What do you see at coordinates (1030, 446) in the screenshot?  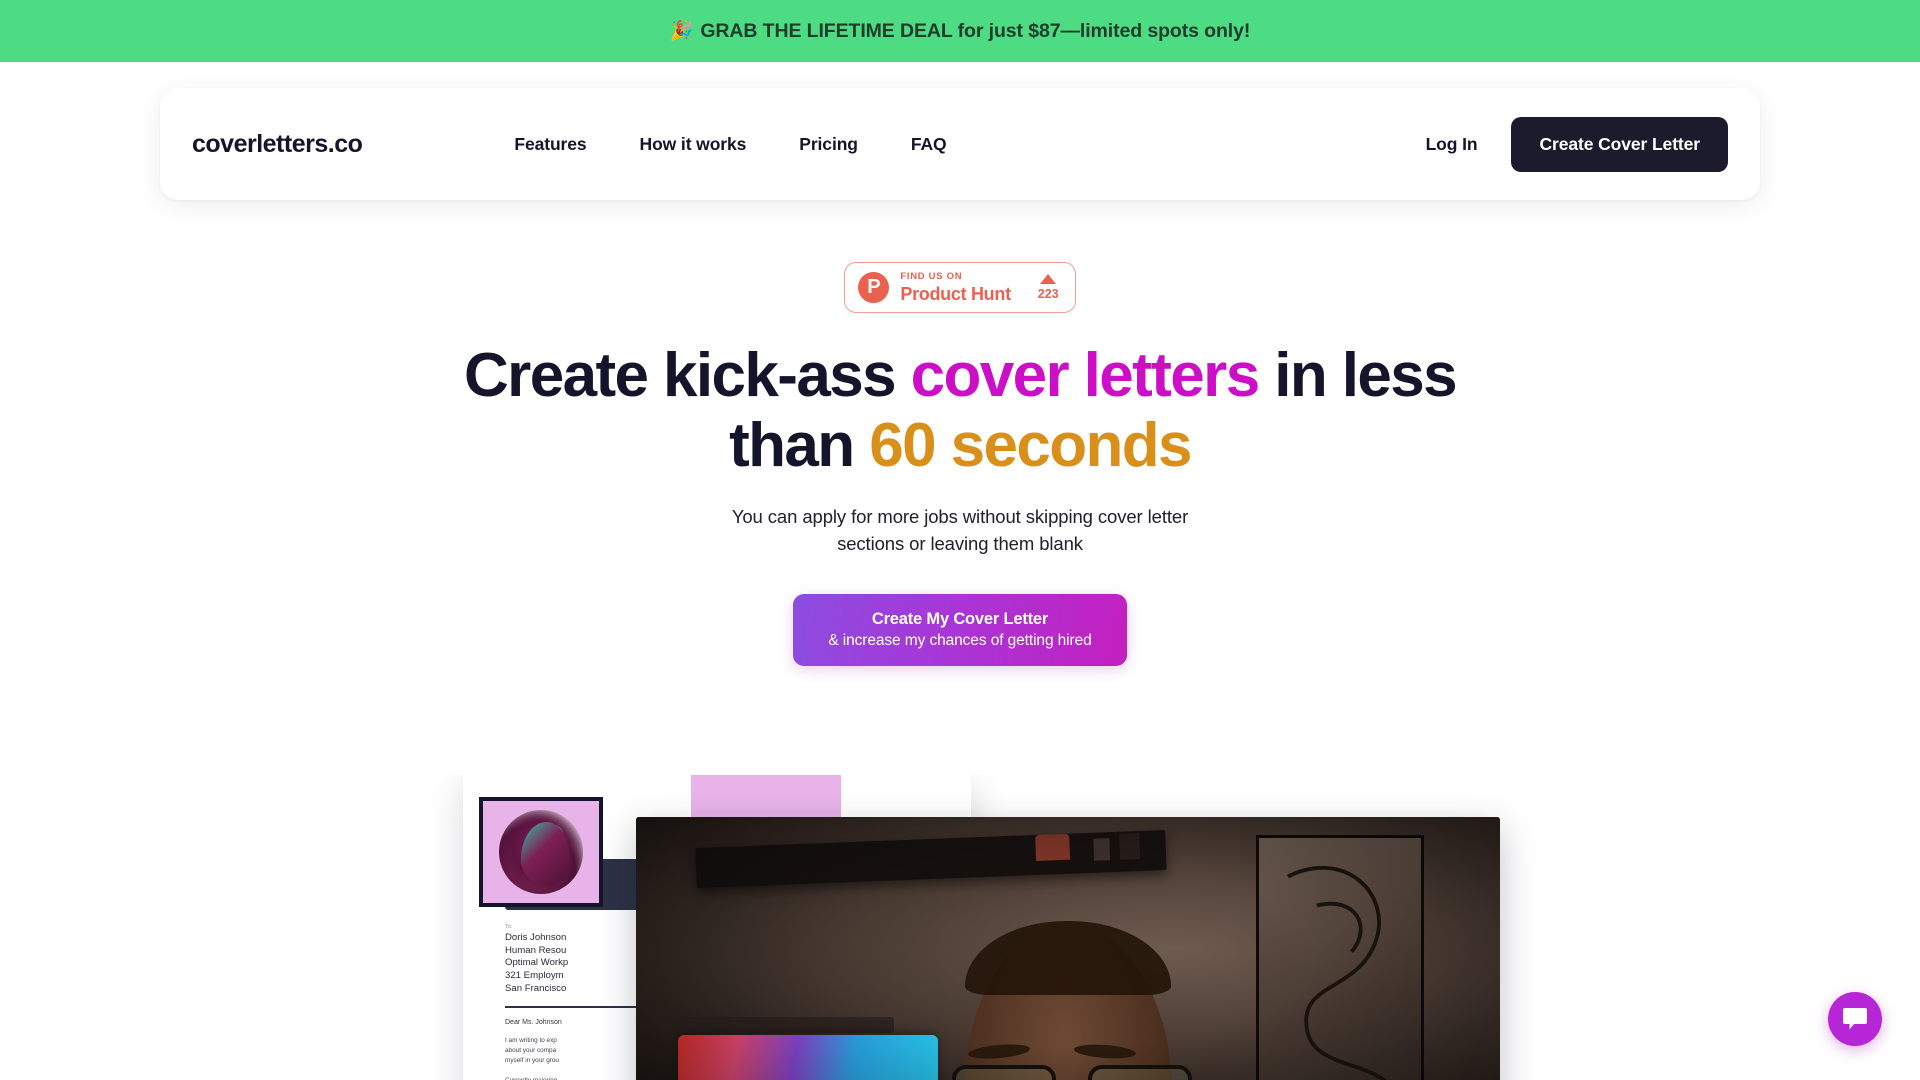 I see `headline-accent-60-seconds: 60 seconds` at bounding box center [1030, 446].